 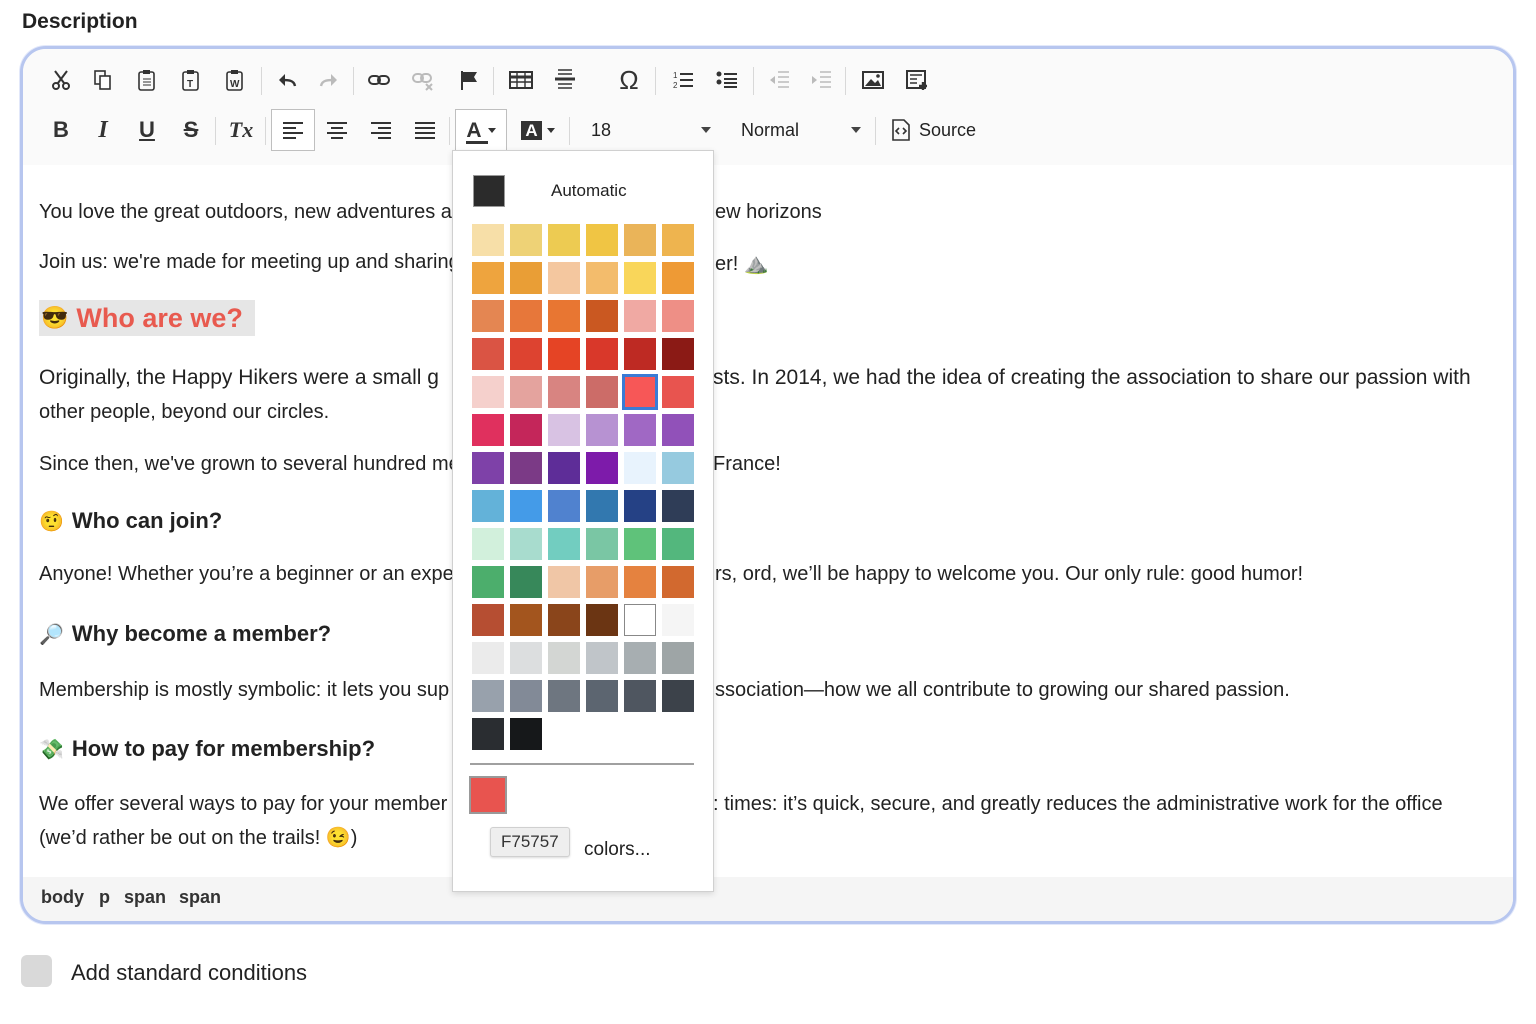 I want to click on special-char-icon: Ω, so click(x=629, y=80).